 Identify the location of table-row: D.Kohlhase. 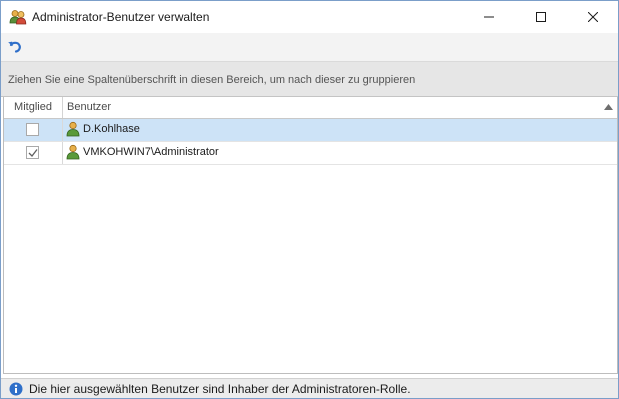
(310, 130).